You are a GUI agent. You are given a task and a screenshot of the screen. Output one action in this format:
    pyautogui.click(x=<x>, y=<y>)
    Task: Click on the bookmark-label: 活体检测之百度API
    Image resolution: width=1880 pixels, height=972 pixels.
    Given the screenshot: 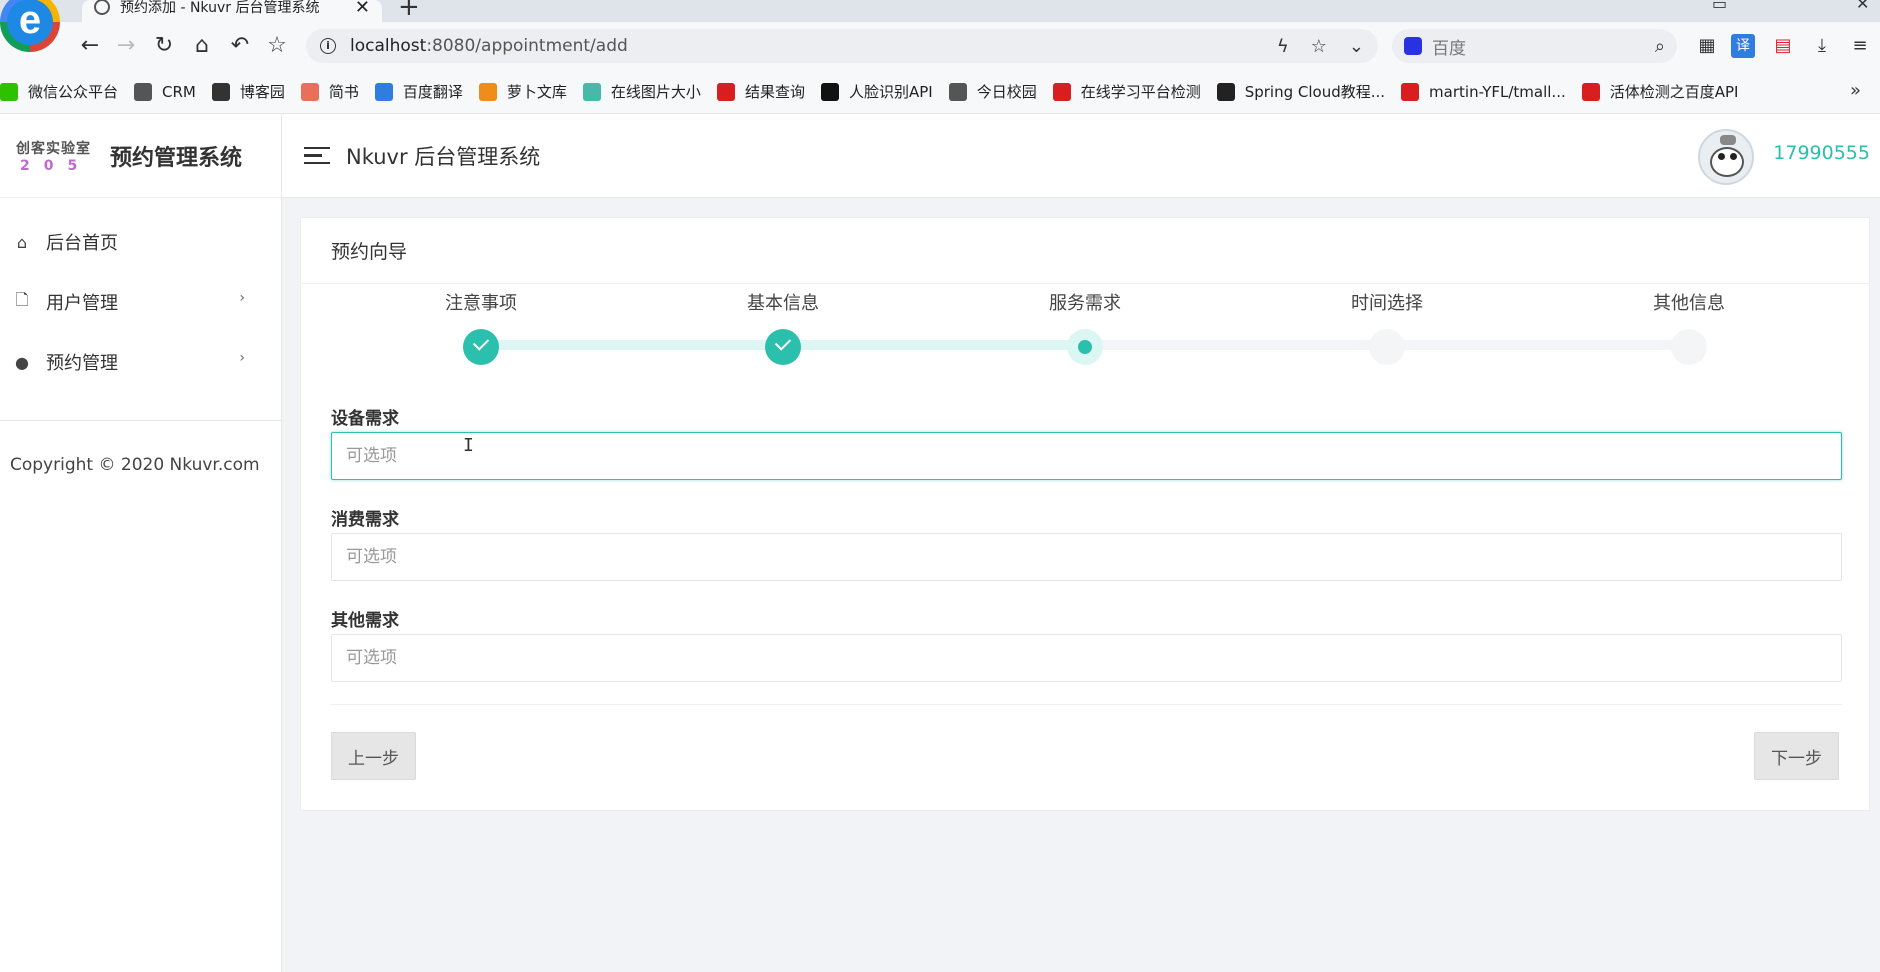 What is the action you would take?
    pyautogui.click(x=1674, y=92)
    